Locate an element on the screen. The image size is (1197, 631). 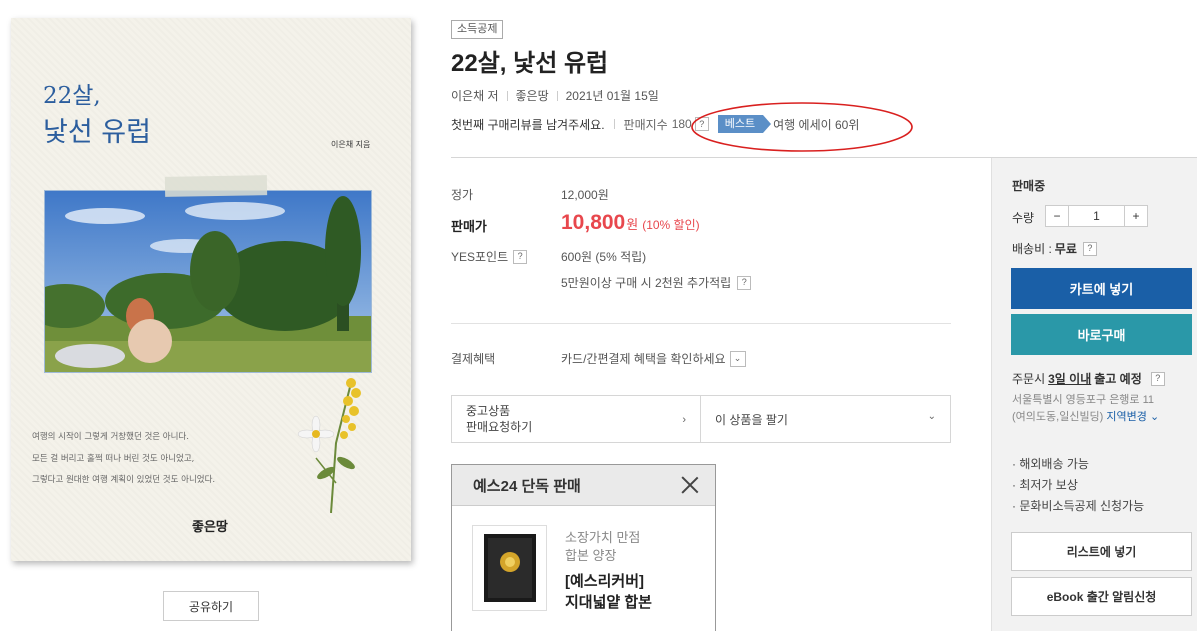
exclusive-name-1: [예스리커버] is located at coordinates (604, 580).